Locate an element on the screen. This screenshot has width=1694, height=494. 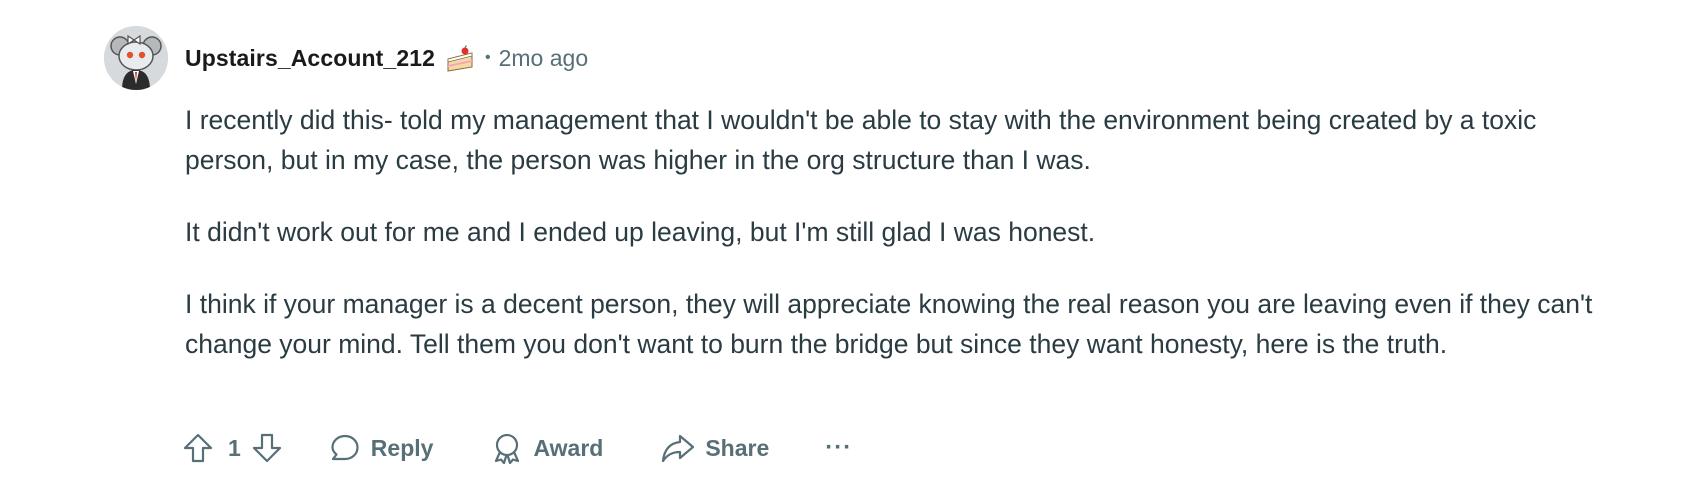
comment-bubble-icon is located at coordinates (345, 448).